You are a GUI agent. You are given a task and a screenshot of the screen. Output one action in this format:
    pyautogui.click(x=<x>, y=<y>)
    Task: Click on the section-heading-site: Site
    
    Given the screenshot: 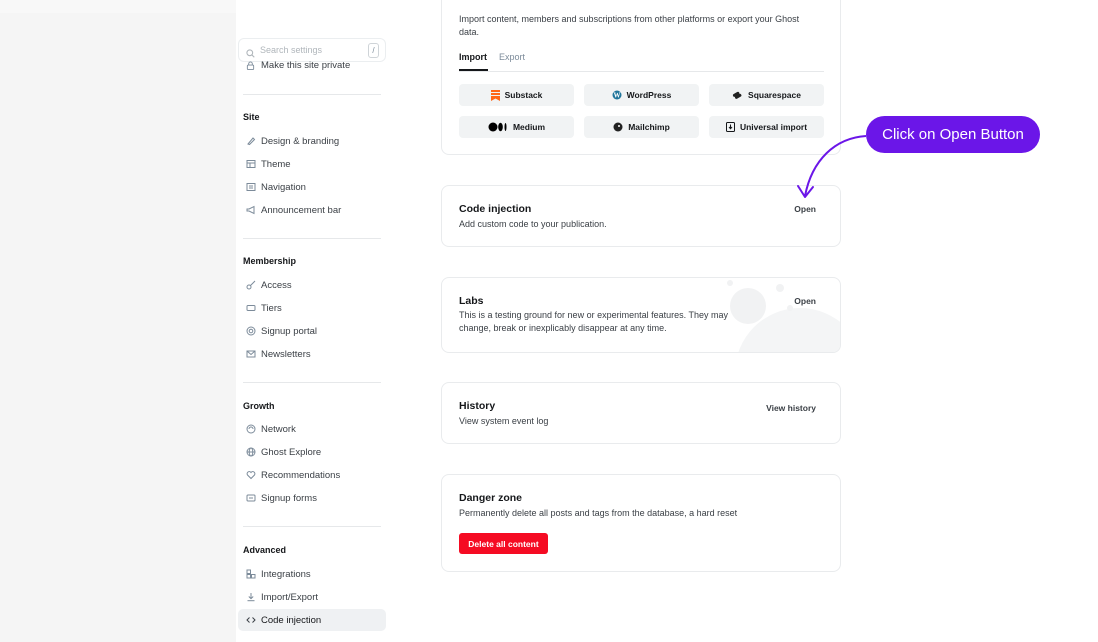 What is the action you would take?
    pyautogui.click(x=251, y=117)
    